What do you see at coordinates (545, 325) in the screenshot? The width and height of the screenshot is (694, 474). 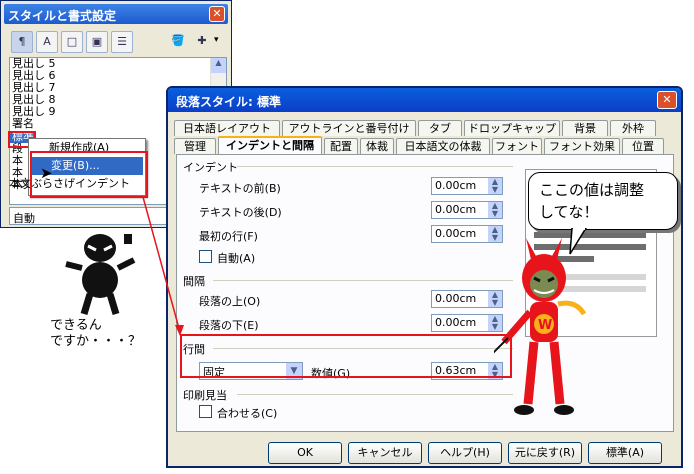 I see `svg-text: W` at bounding box center [545, 325].